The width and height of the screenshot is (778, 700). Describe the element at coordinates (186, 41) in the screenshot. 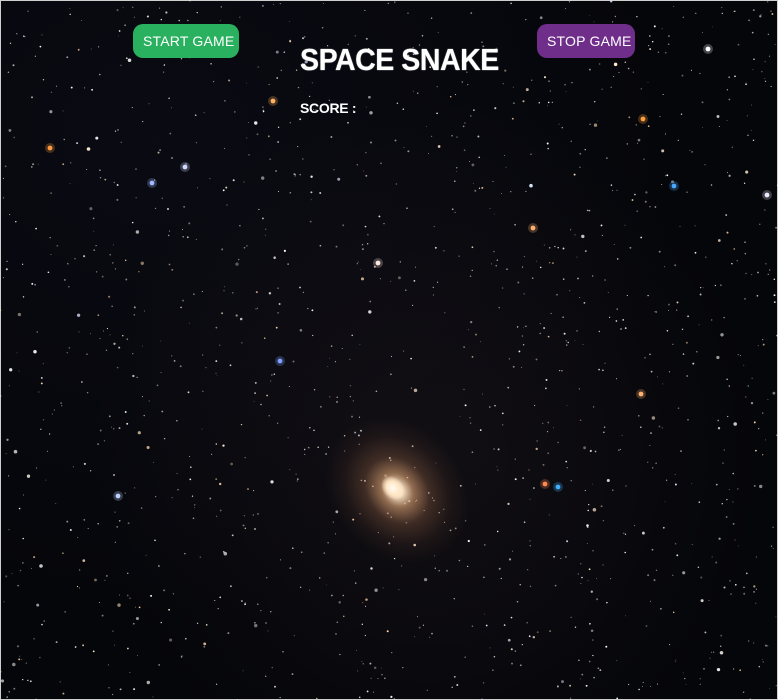

I see `start-game-button: START GAME` at that location.